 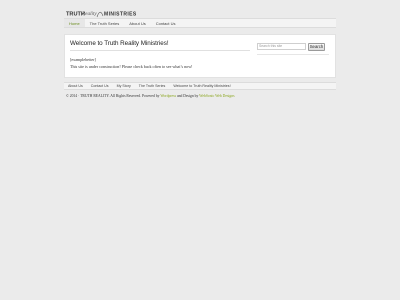 What do you see at coordinates (105, 23) in the screenshot?
I see `nav-item-the-truth-series: The Truth Series` at bounding box center [105, 23].